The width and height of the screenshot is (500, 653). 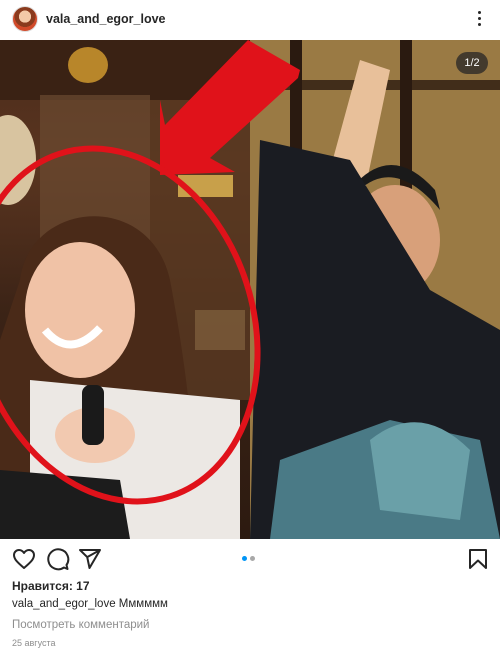 I want to click on annotation-arrow, so click(x=230, y=107).